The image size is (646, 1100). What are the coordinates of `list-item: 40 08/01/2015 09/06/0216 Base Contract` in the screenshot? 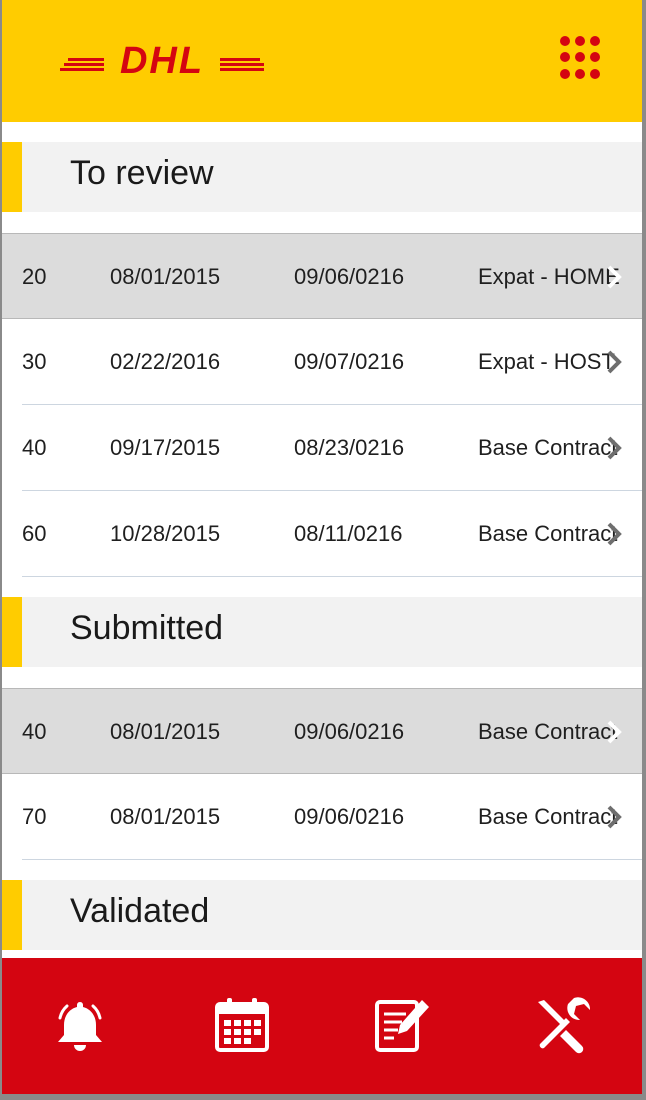 It's located at (322, 731).